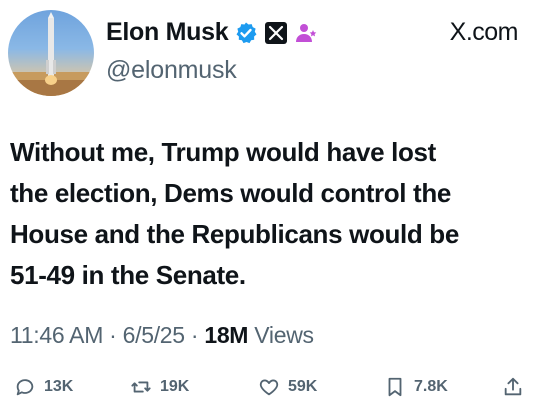  Describe the element at coordinates (141, 387) in the screenshot. I see `repost-icon` at that location.